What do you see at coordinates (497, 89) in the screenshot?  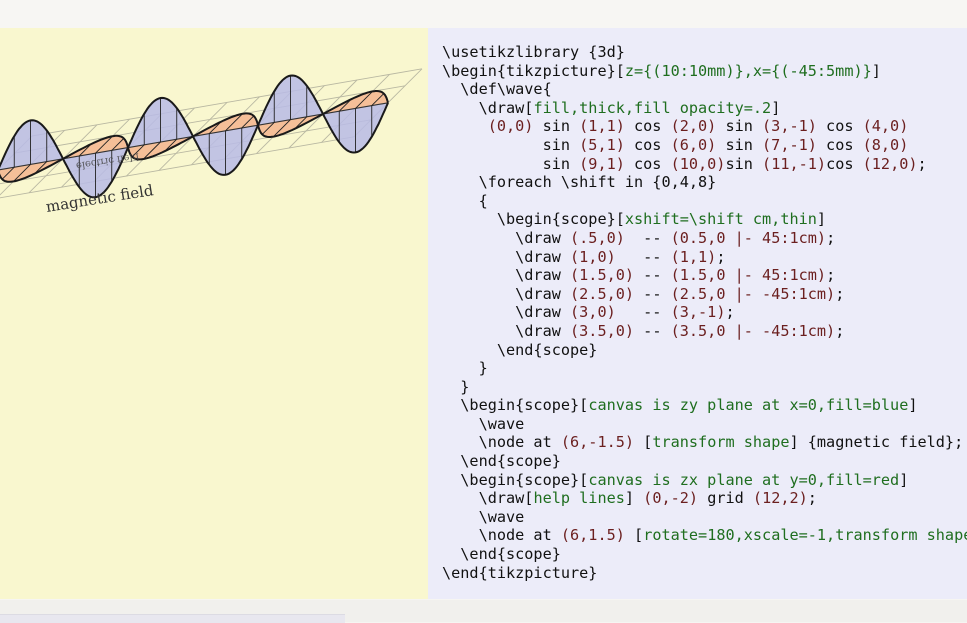 I see `code-token-text: \def\wave{` at bounding box center [497, 89].